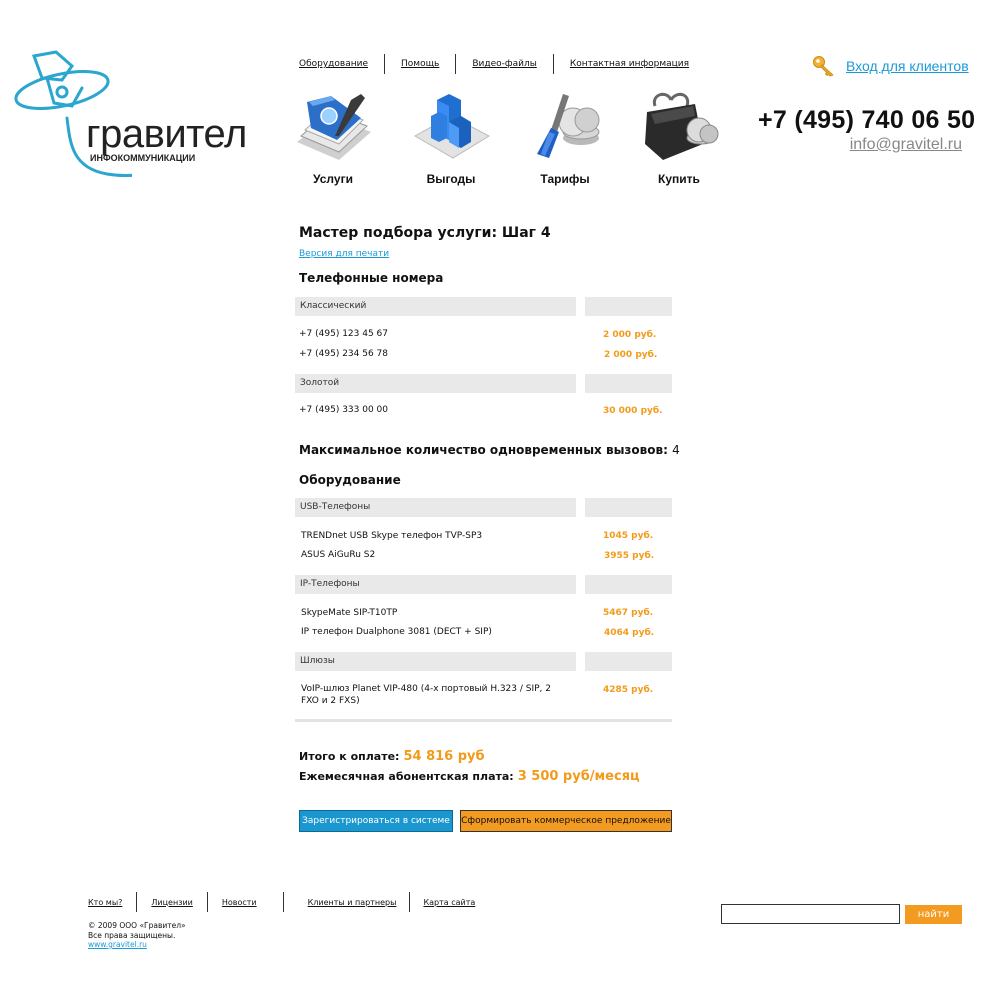  I want to click on rights-line: Все права защищены., so click(132, 935).